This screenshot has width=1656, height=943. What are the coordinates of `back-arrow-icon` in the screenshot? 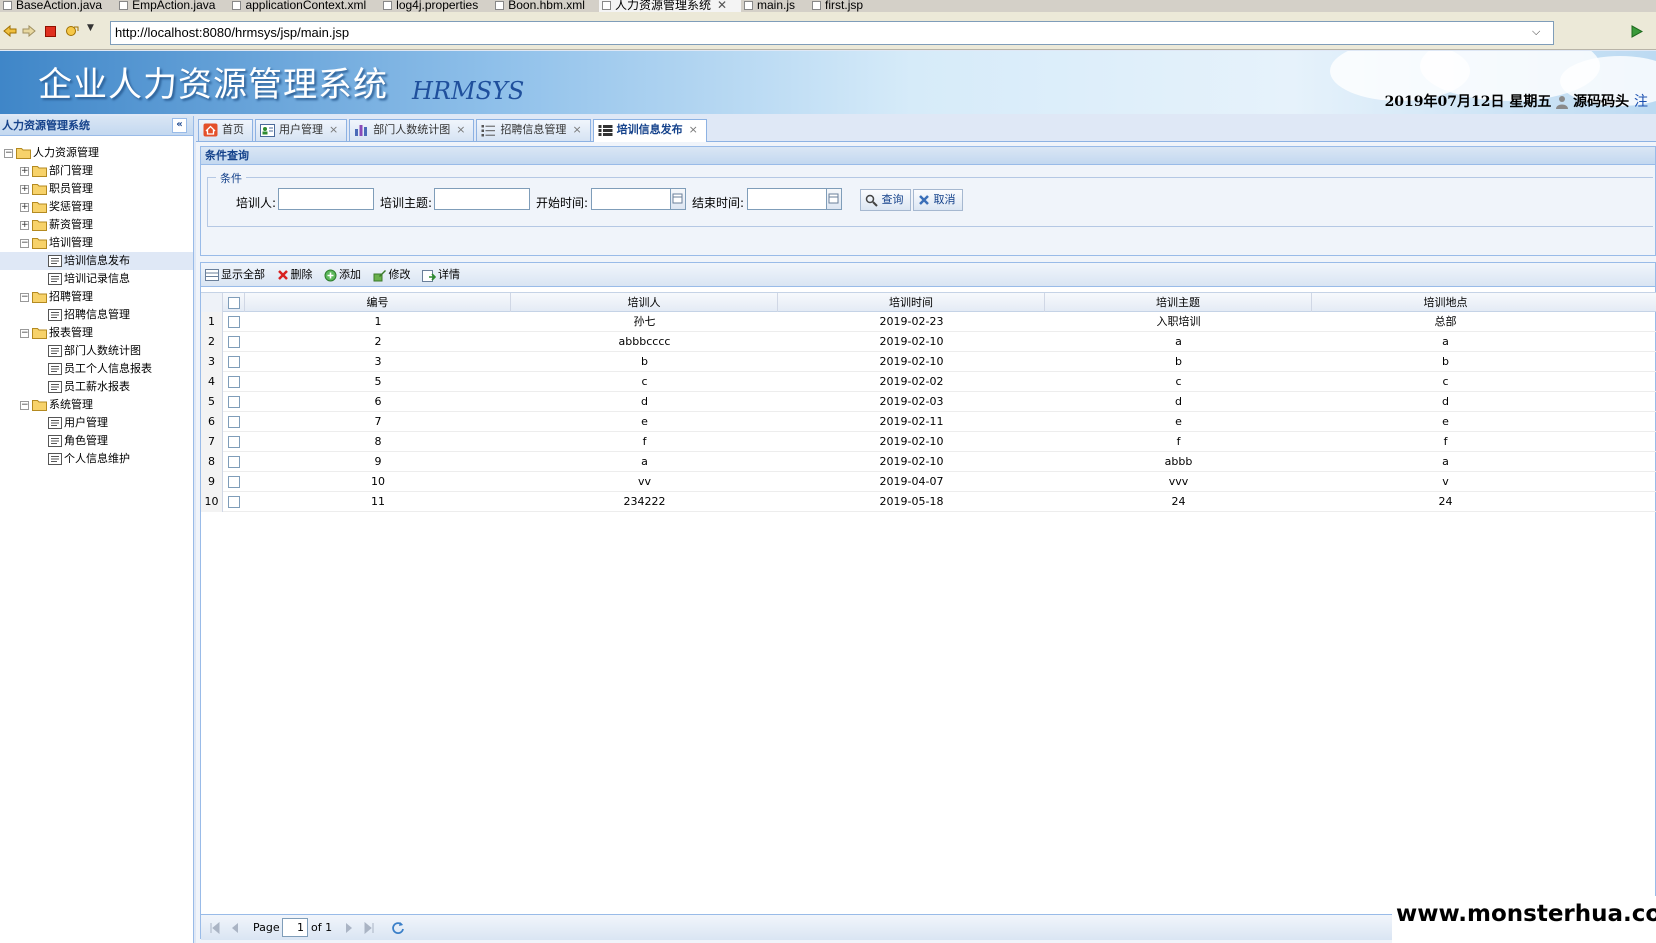 It's located at (10, 30).